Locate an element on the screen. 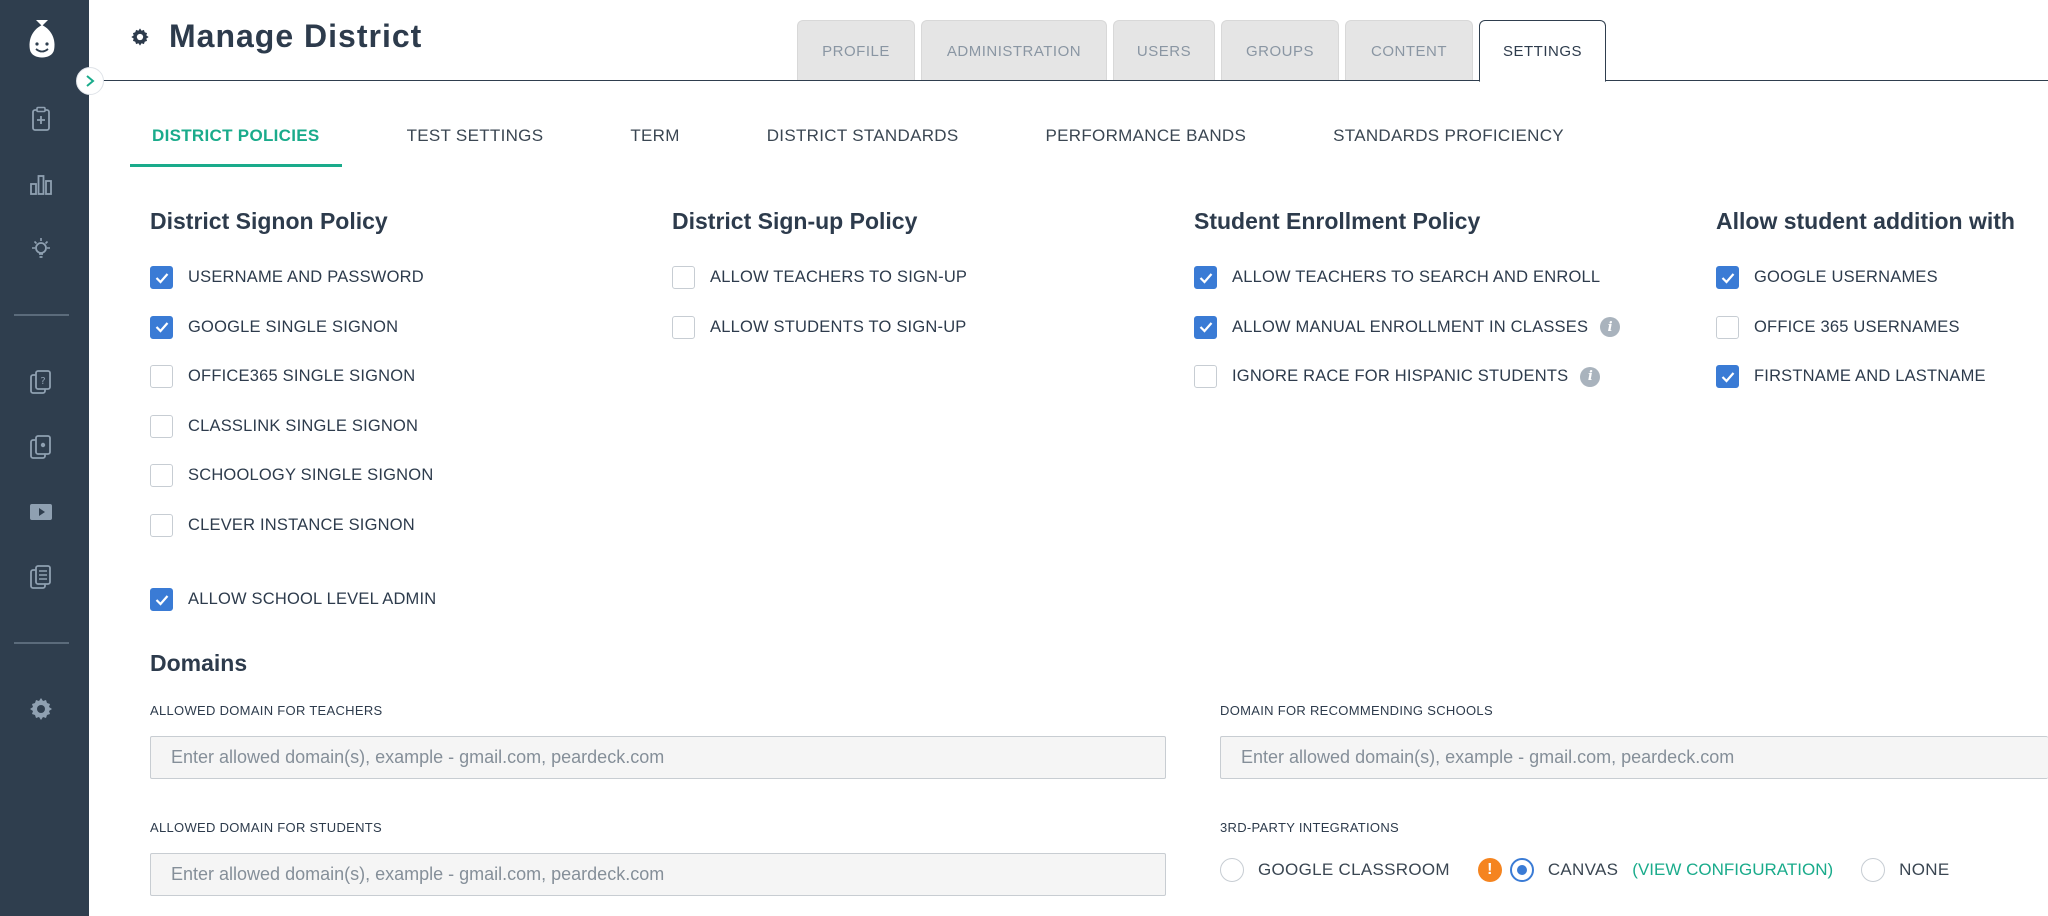 This screenshot has width=2048, height=916. lightbulb-icon is located at coordinates (41, 249).